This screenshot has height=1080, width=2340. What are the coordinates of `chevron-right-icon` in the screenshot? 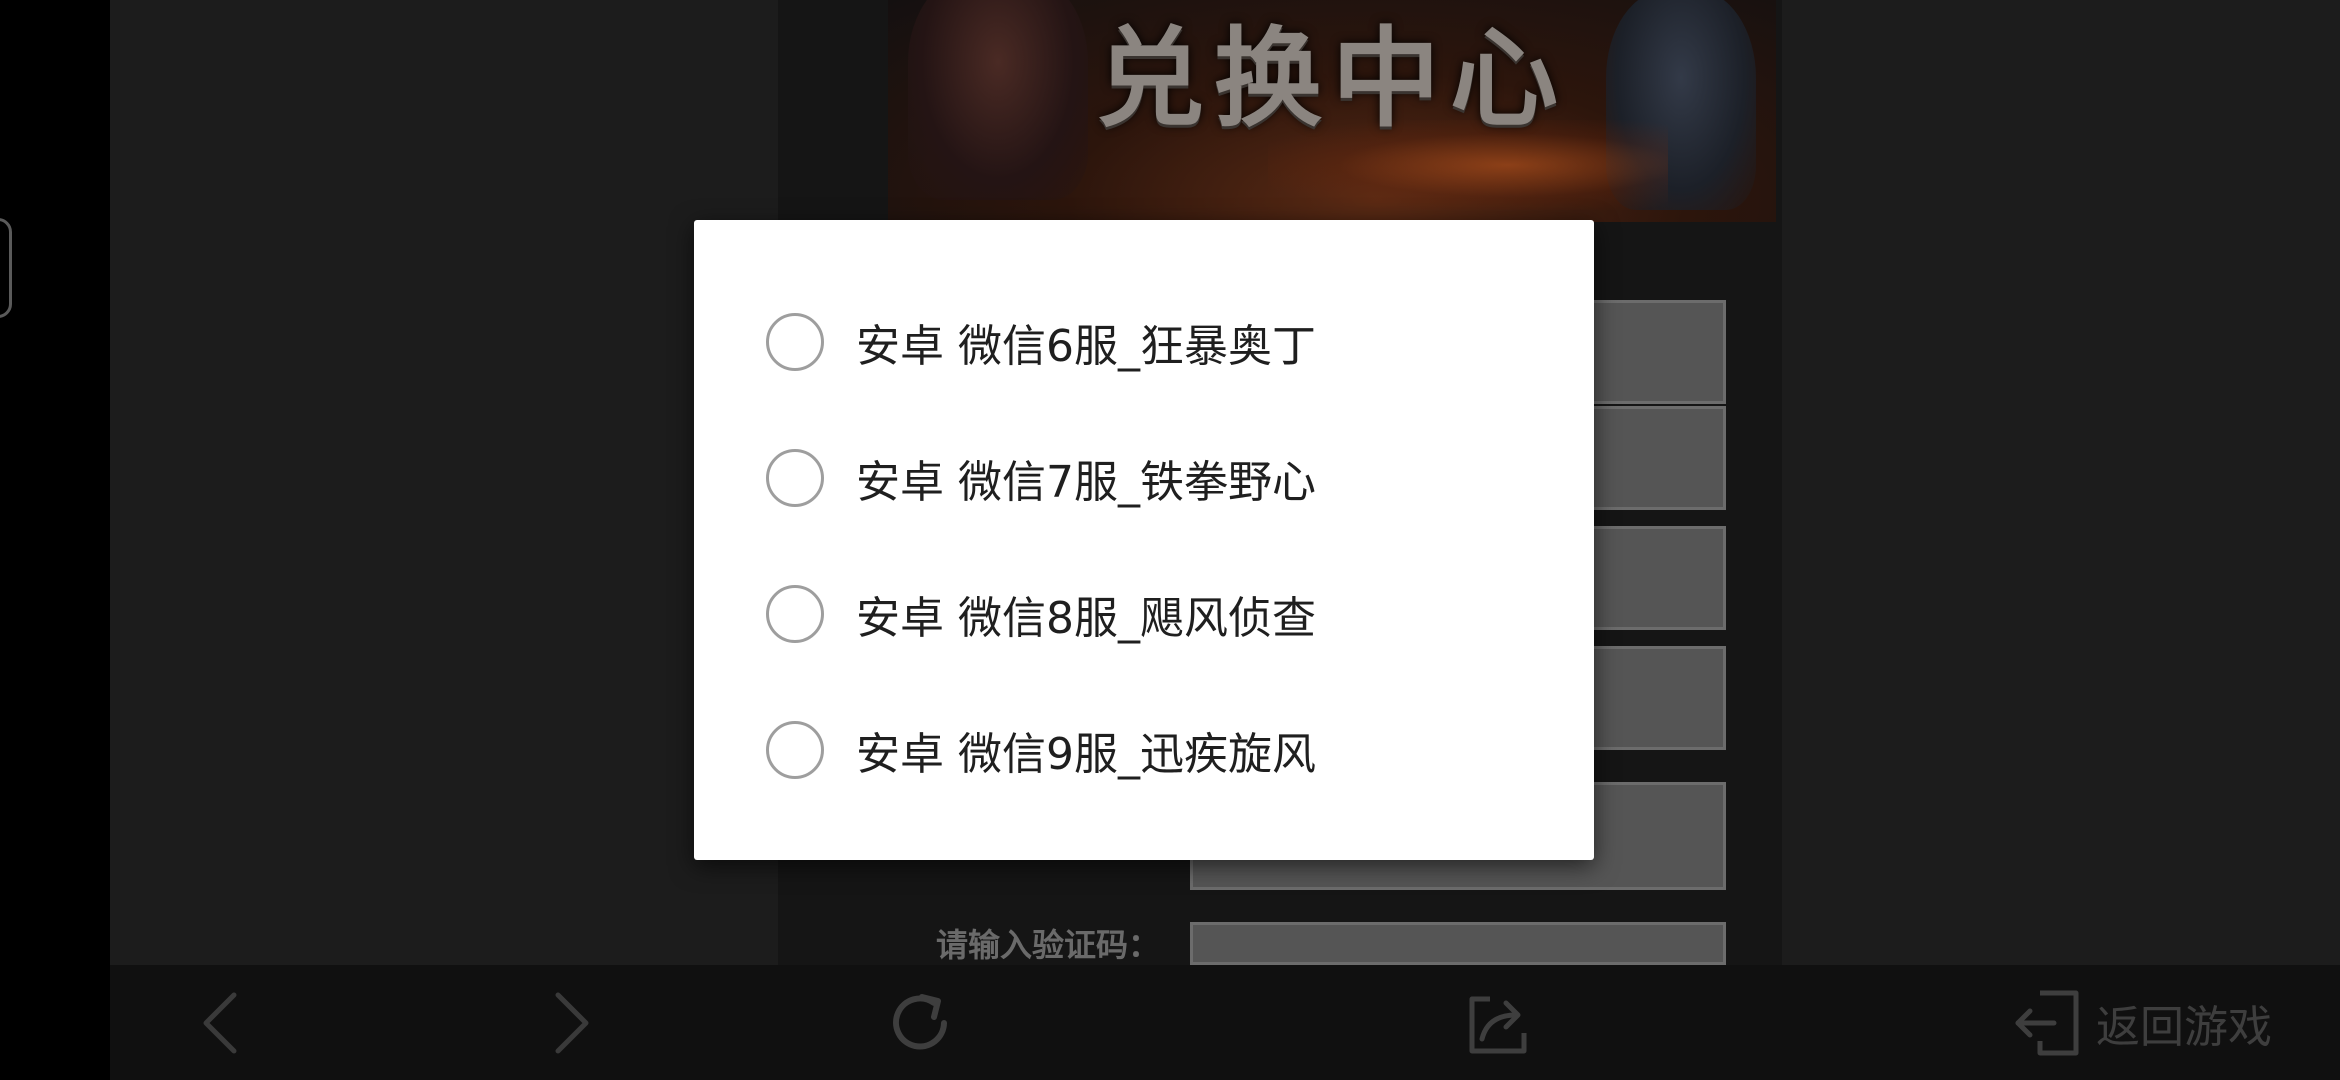 It's located at (572, 1022).